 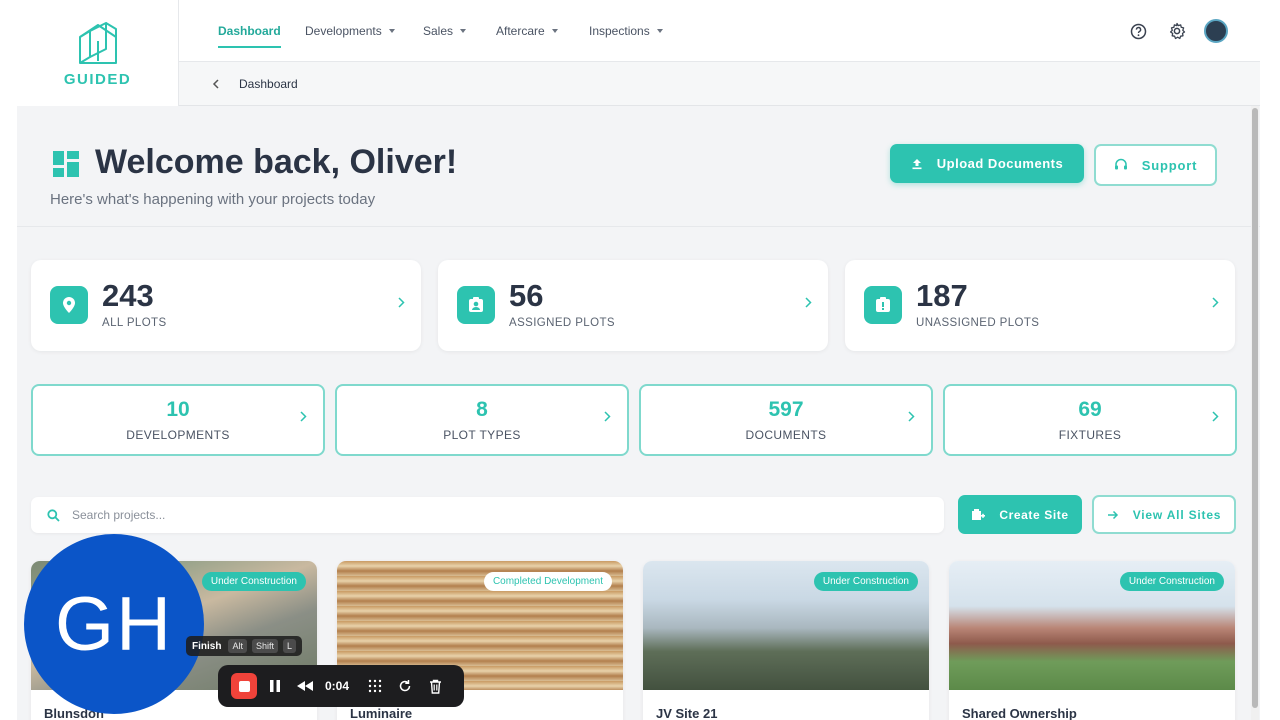 I want to click on presenter-avatar: GH, so click(x=114, y=624).